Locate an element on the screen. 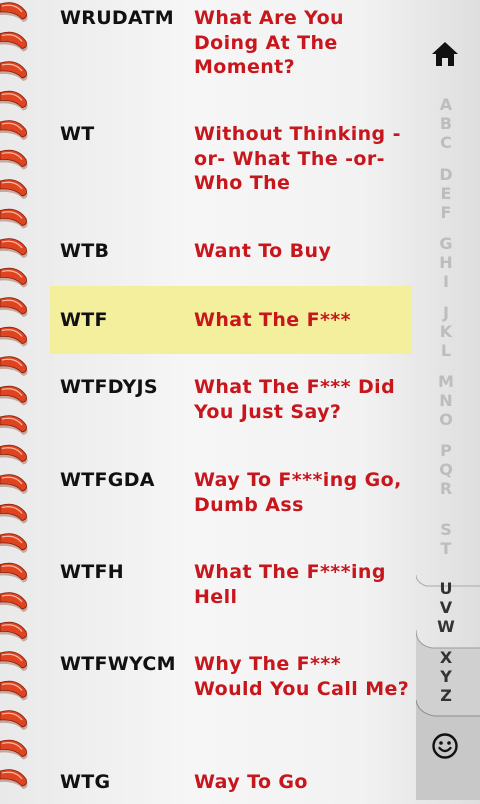 The width and height of the screenshot is (480, 804). acronym-row: WRUDATM What Are You Doing At The Moment? is located at coordinates (231, 55).